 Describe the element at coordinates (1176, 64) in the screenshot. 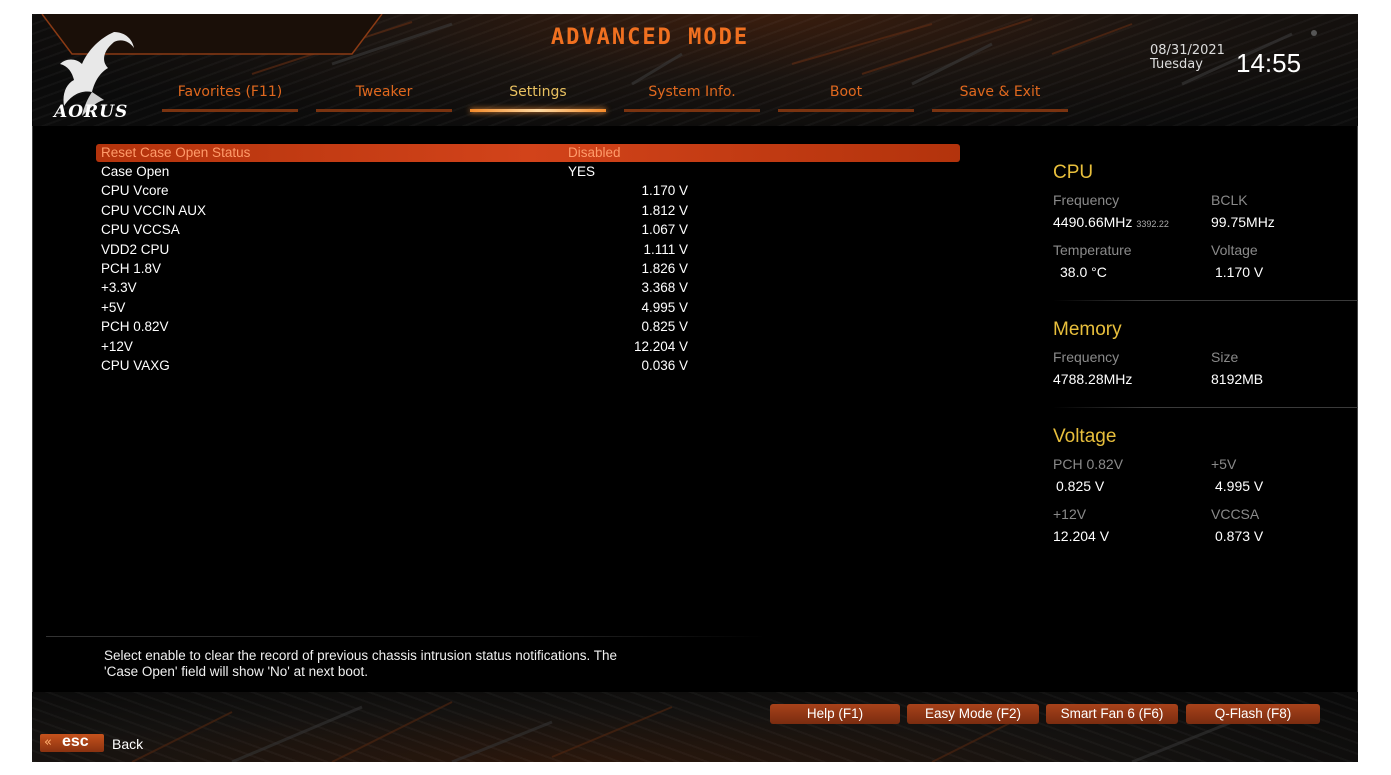

I see `weekday-text: Tuesday` at that location.